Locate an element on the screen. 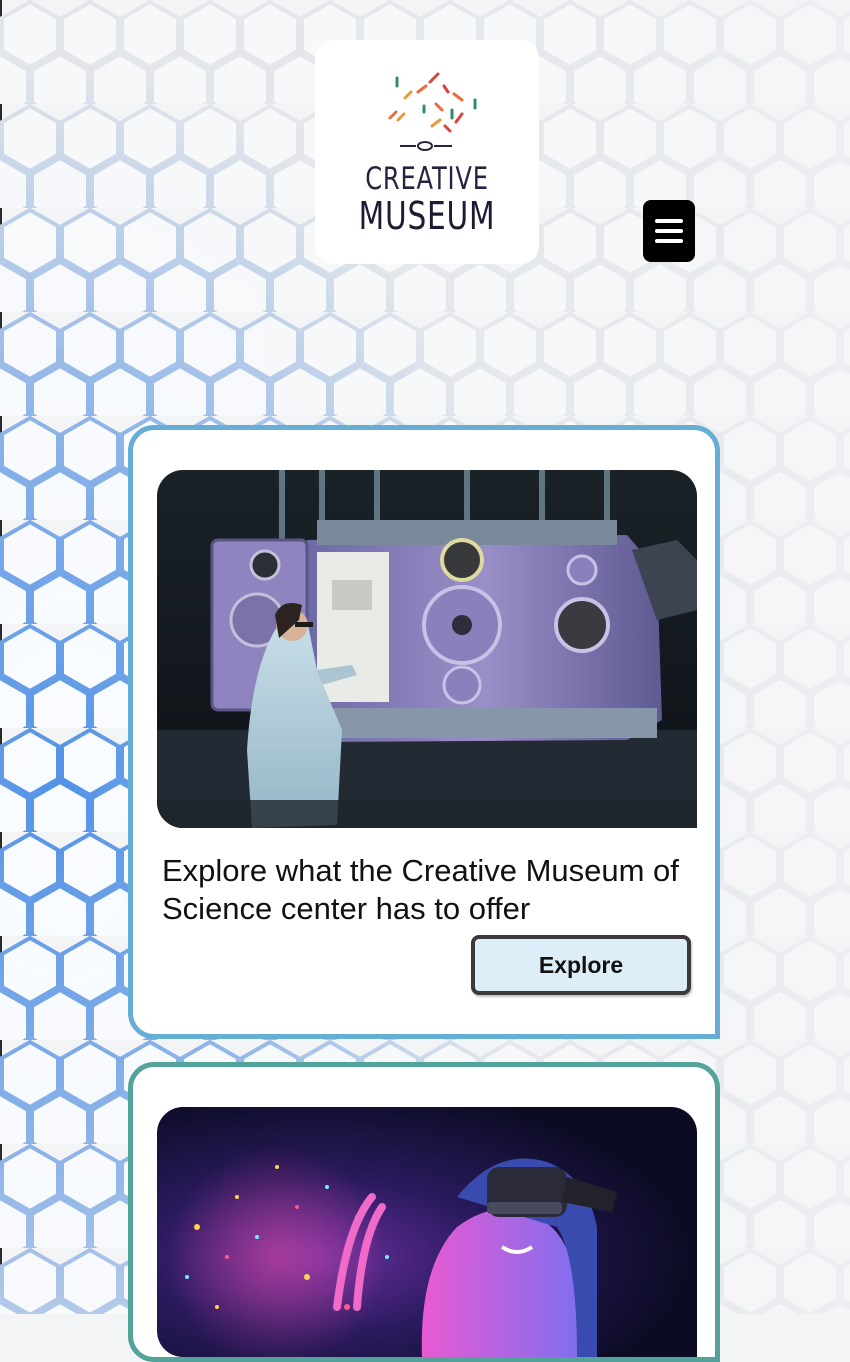 This screenshot has height=1362, width=850. logo-card: CREATIVE MUSEUM is located at coordinates (427, 152).